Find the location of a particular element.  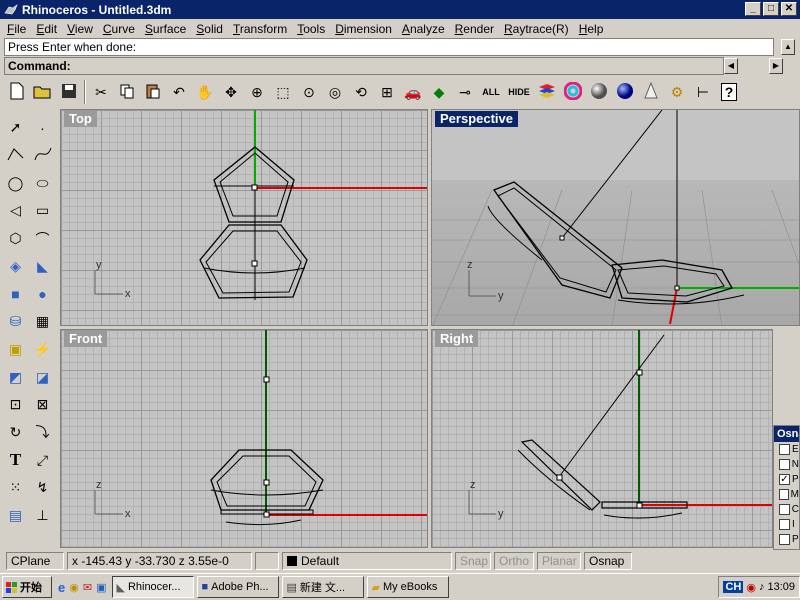

set-cplane-button: ◆ is located at coordinates (439, 92).